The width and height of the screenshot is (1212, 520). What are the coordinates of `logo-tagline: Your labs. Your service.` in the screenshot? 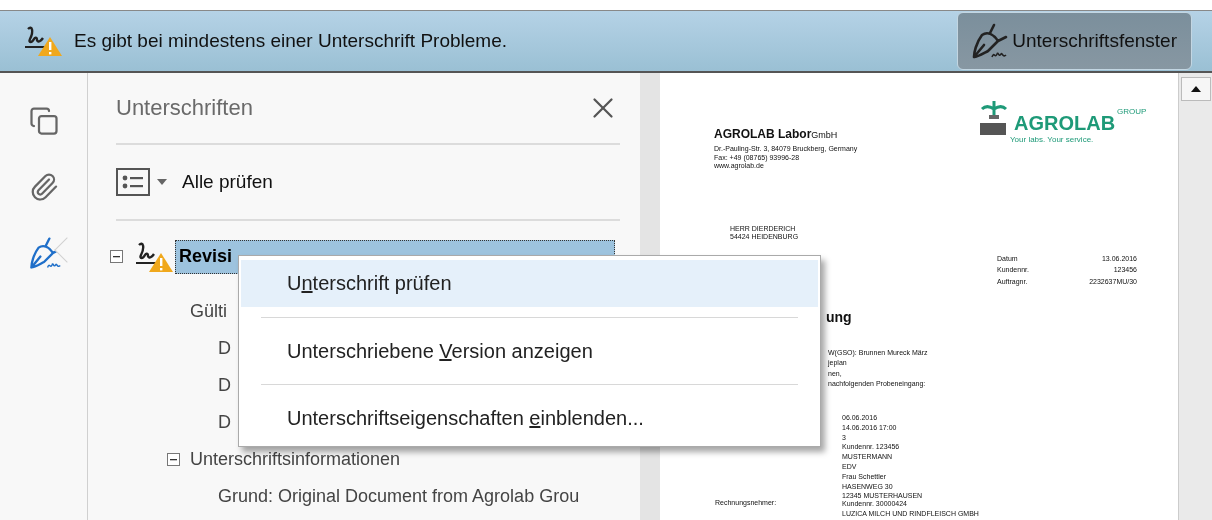 It's located at (1052, 140).